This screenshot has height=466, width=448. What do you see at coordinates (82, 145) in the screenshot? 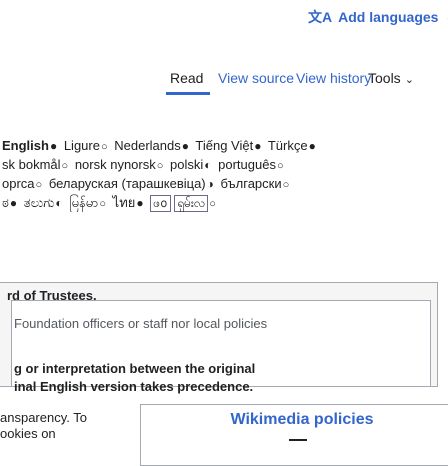
I see `language-link: Ligure` at bounding box center [82, 145].